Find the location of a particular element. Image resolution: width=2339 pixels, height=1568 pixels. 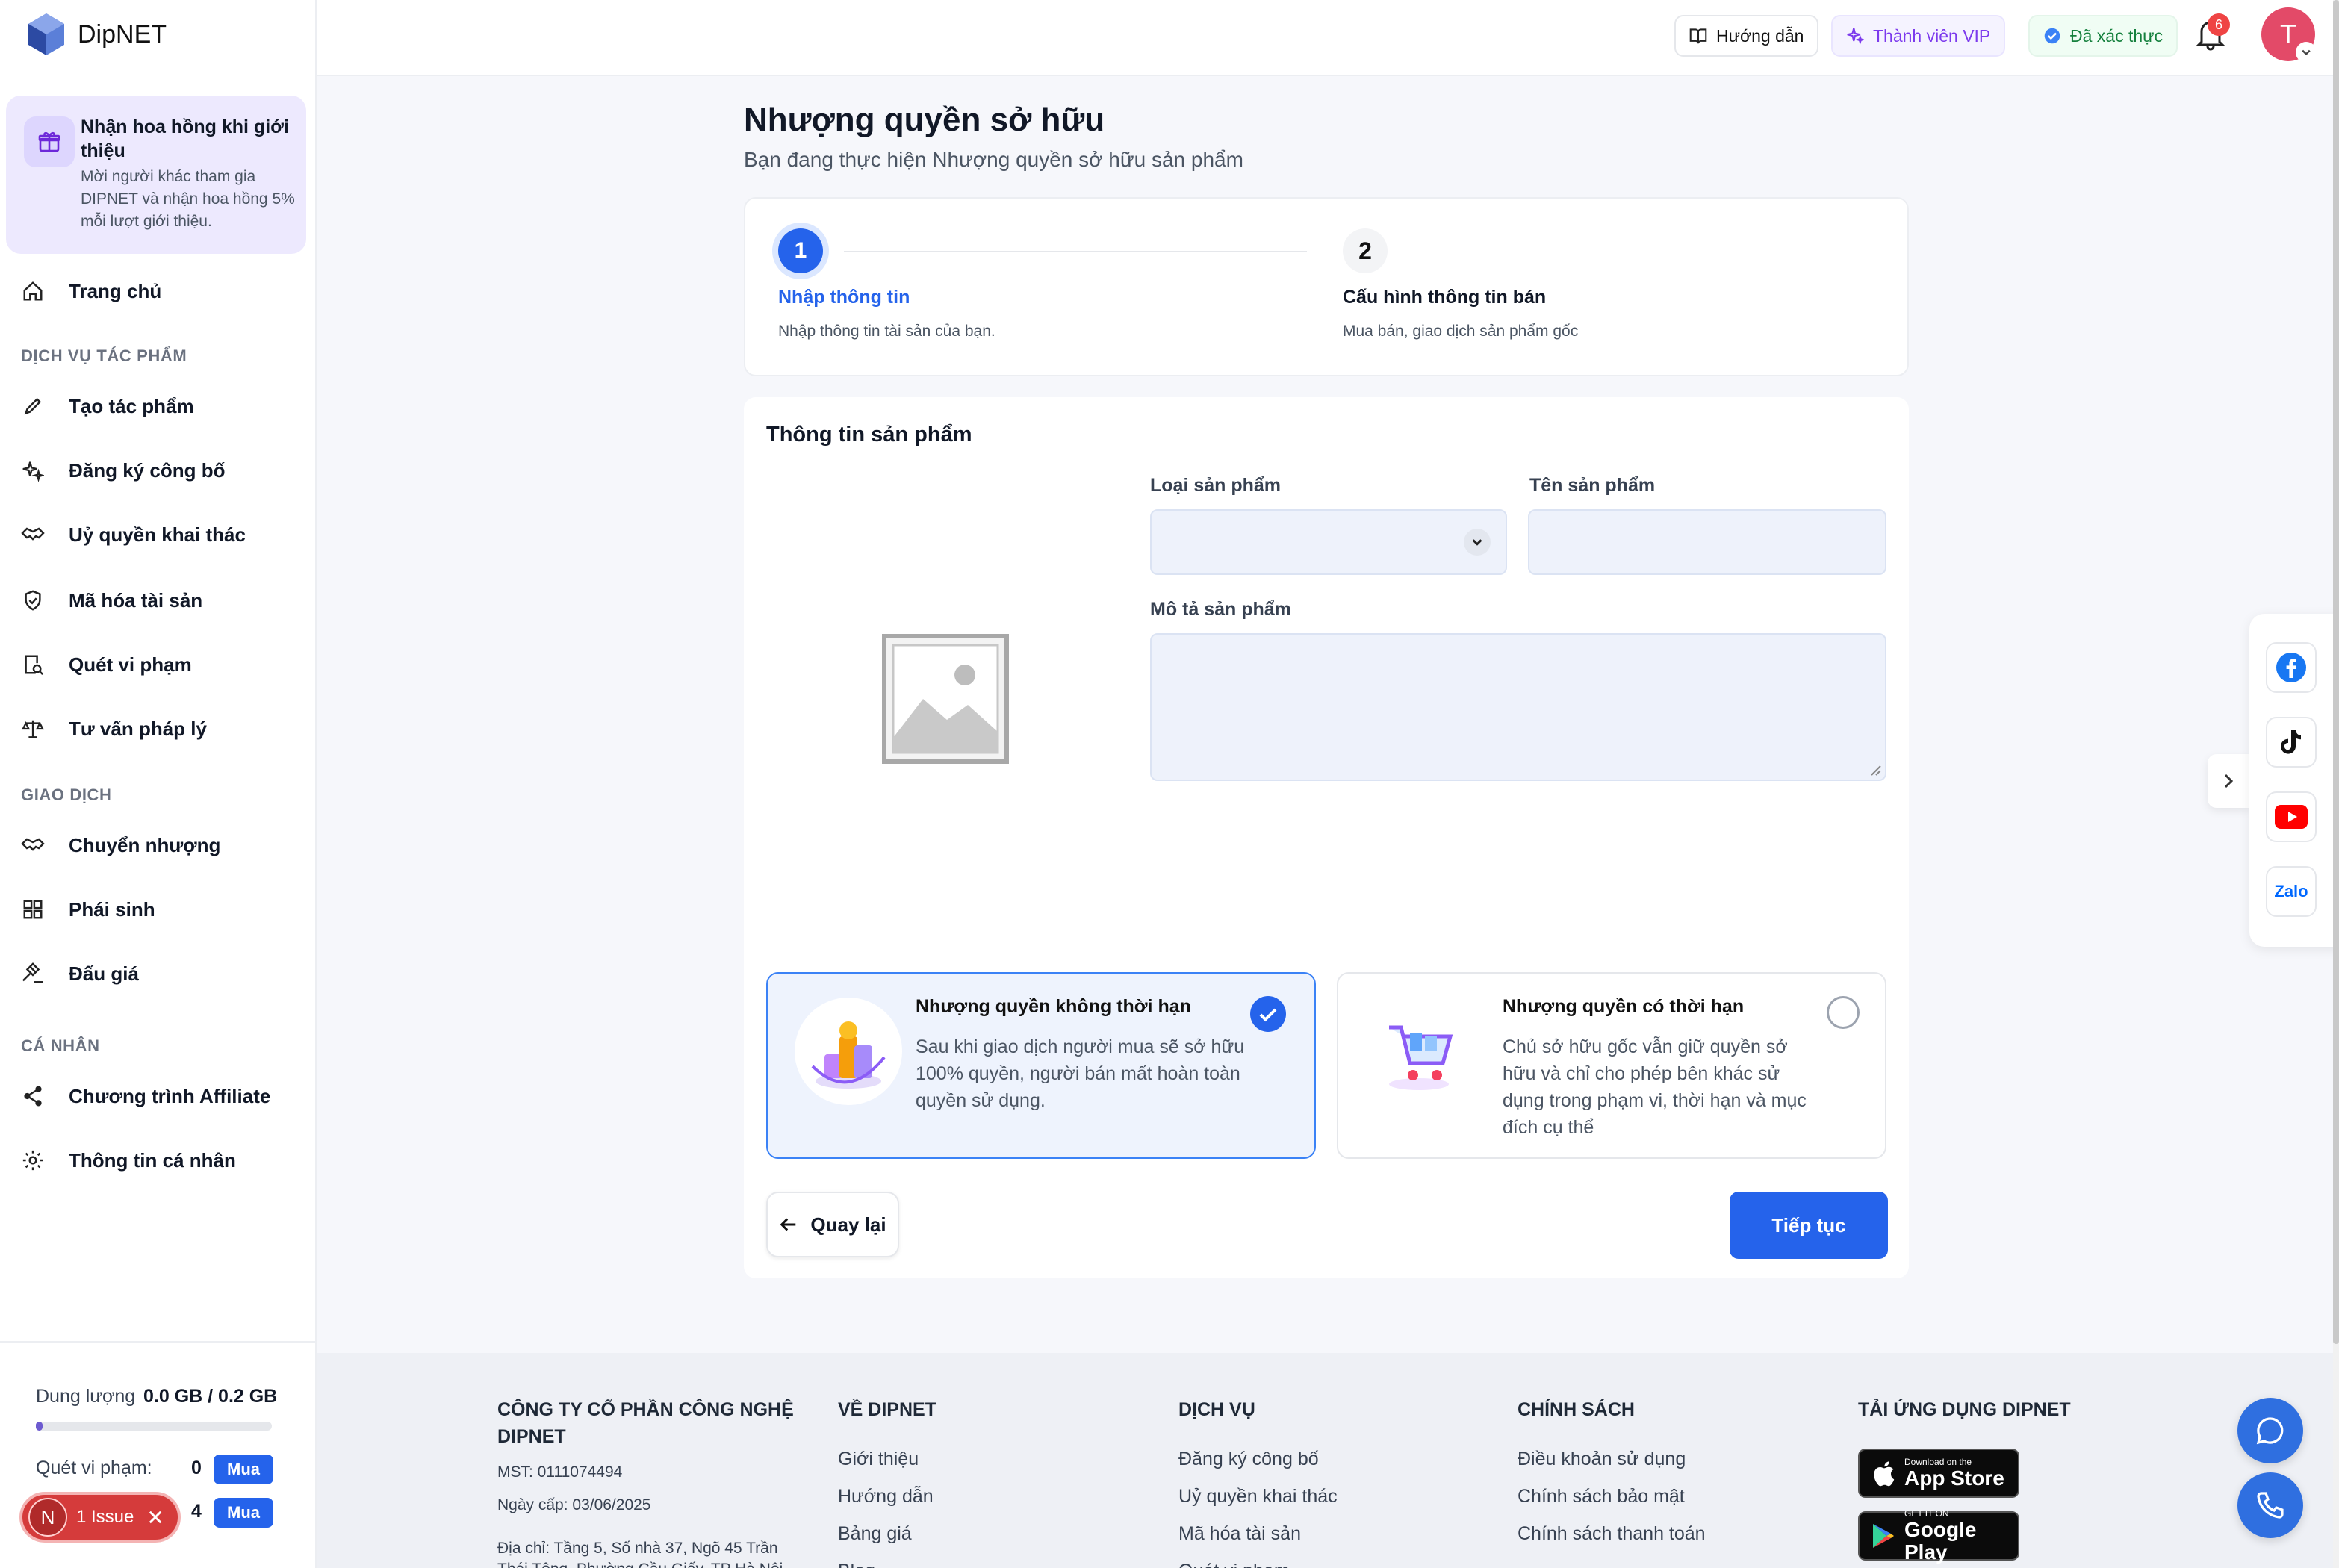

nav-affiliate: Chương trình Affiliate is located at coordinates (158, 1096).